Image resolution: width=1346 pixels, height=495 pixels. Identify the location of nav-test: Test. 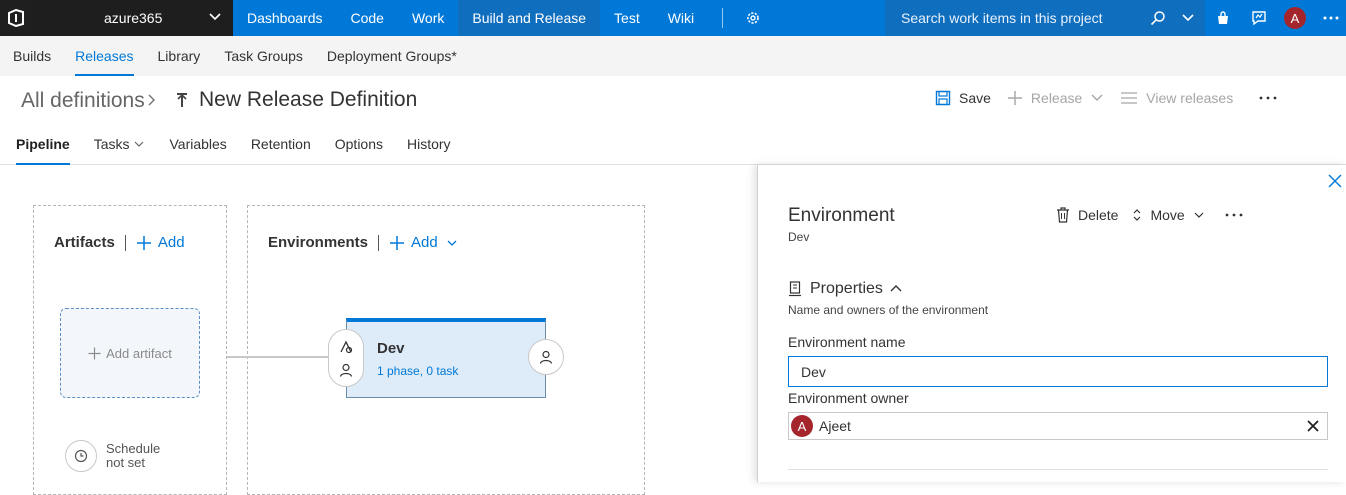
(627, 18).